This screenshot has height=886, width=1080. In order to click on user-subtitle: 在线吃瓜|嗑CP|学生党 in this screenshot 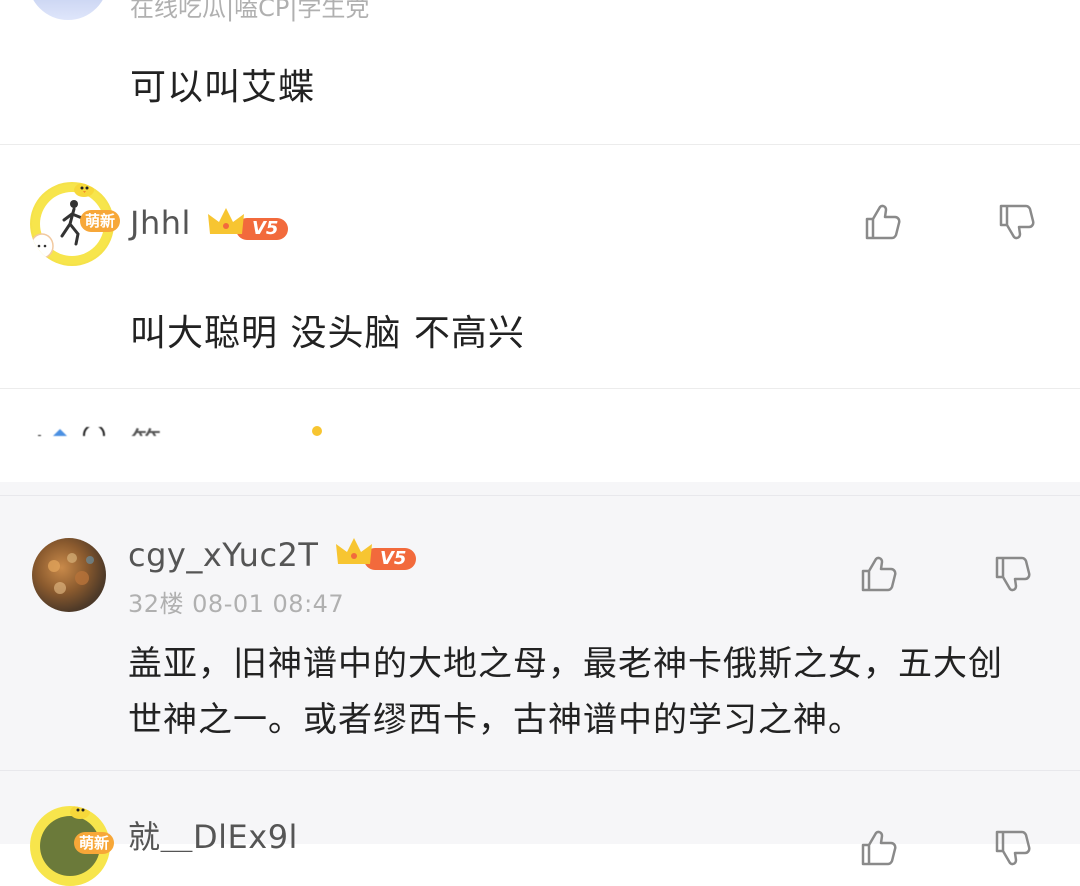, I will do `click(250, 11)`.